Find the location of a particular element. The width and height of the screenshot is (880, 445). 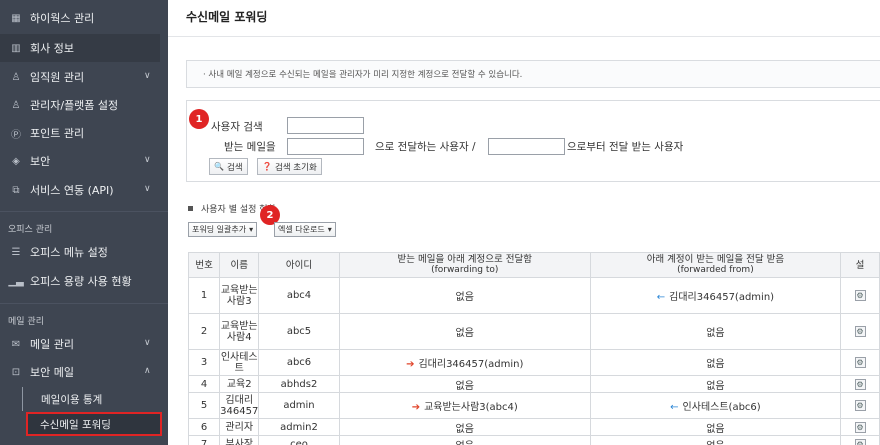

nav-point-admin: Ⓟ 포인트 관리 is located at coordinates (80, 133).